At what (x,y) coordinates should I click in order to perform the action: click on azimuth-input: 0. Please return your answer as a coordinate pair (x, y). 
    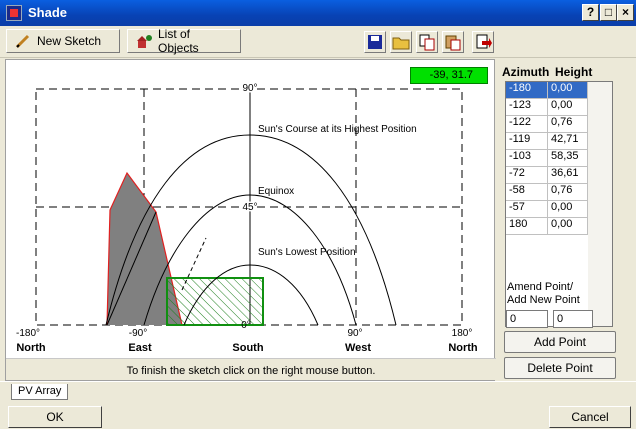
    Looking at the image, I should click on (527, 319).